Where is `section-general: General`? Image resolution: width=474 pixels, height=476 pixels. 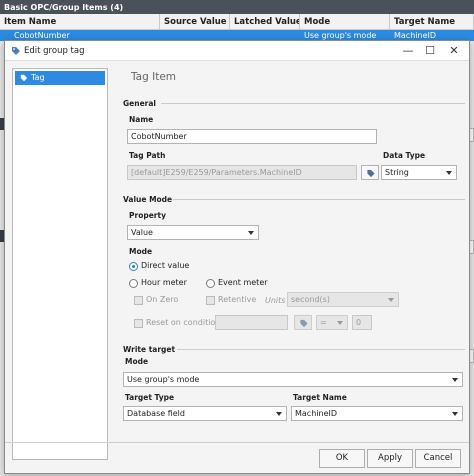 section-general: General is located at coordinates (296, 103).